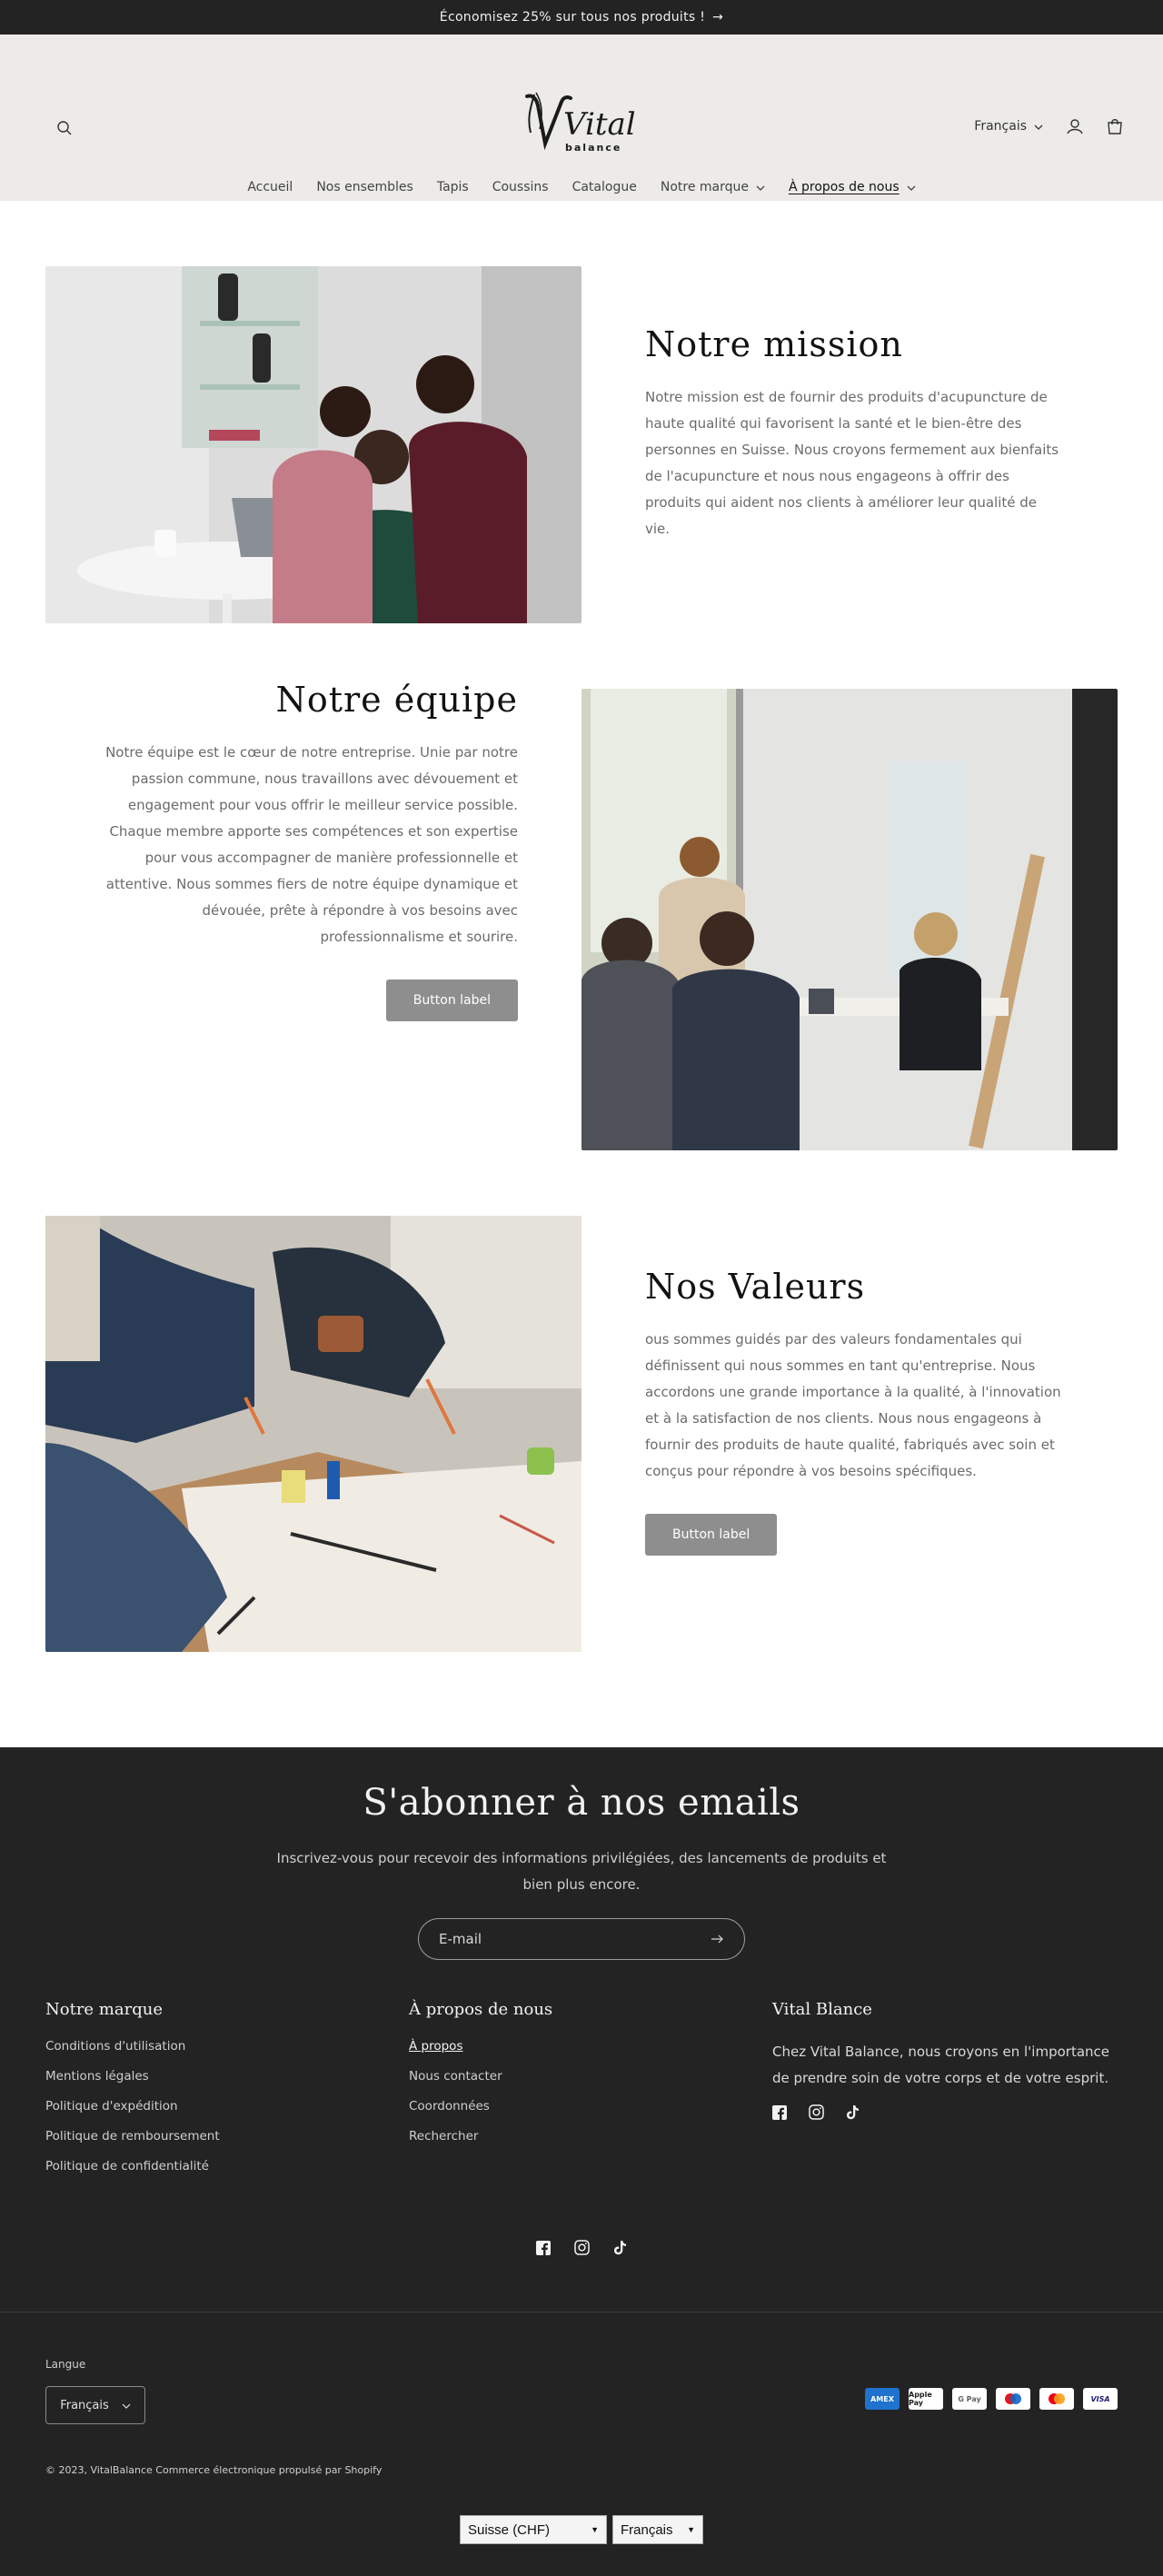  I want to click on google-pay-icon: G Pay, so click(969, 2399).